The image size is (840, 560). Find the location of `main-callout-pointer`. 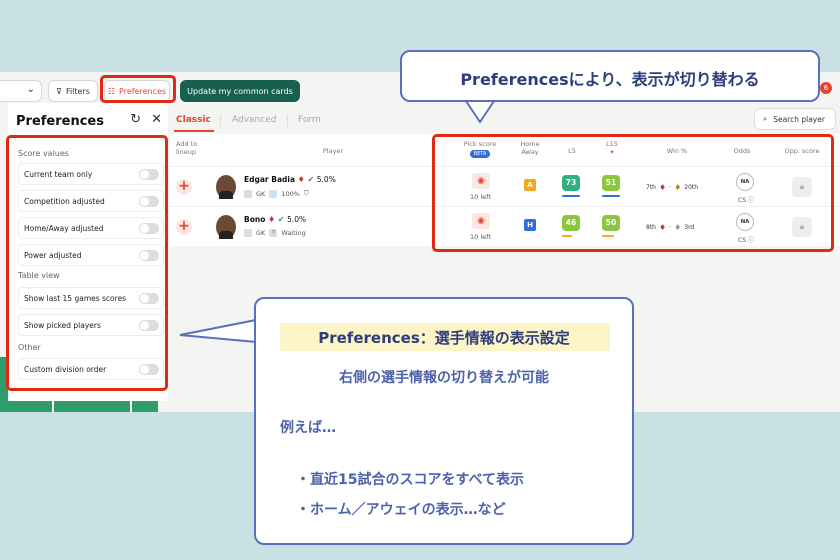

main-callout-pointer is located at coordinates (218, 331).